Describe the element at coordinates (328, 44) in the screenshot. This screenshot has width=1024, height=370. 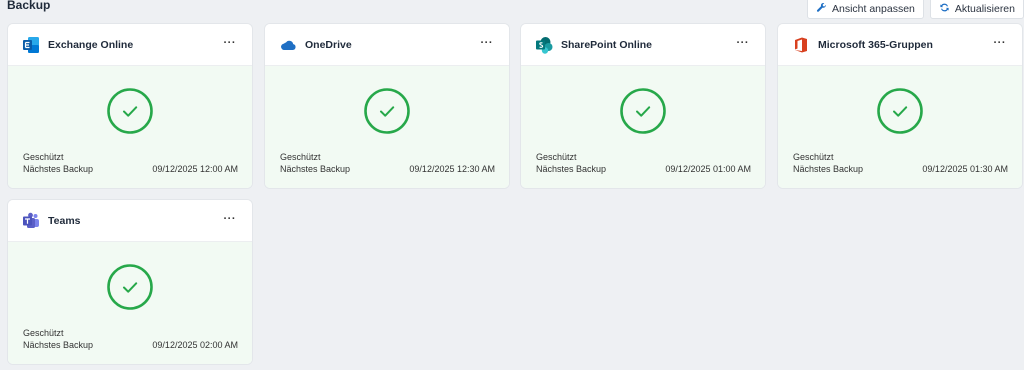
I see `card-title: OneDrive` at that location.